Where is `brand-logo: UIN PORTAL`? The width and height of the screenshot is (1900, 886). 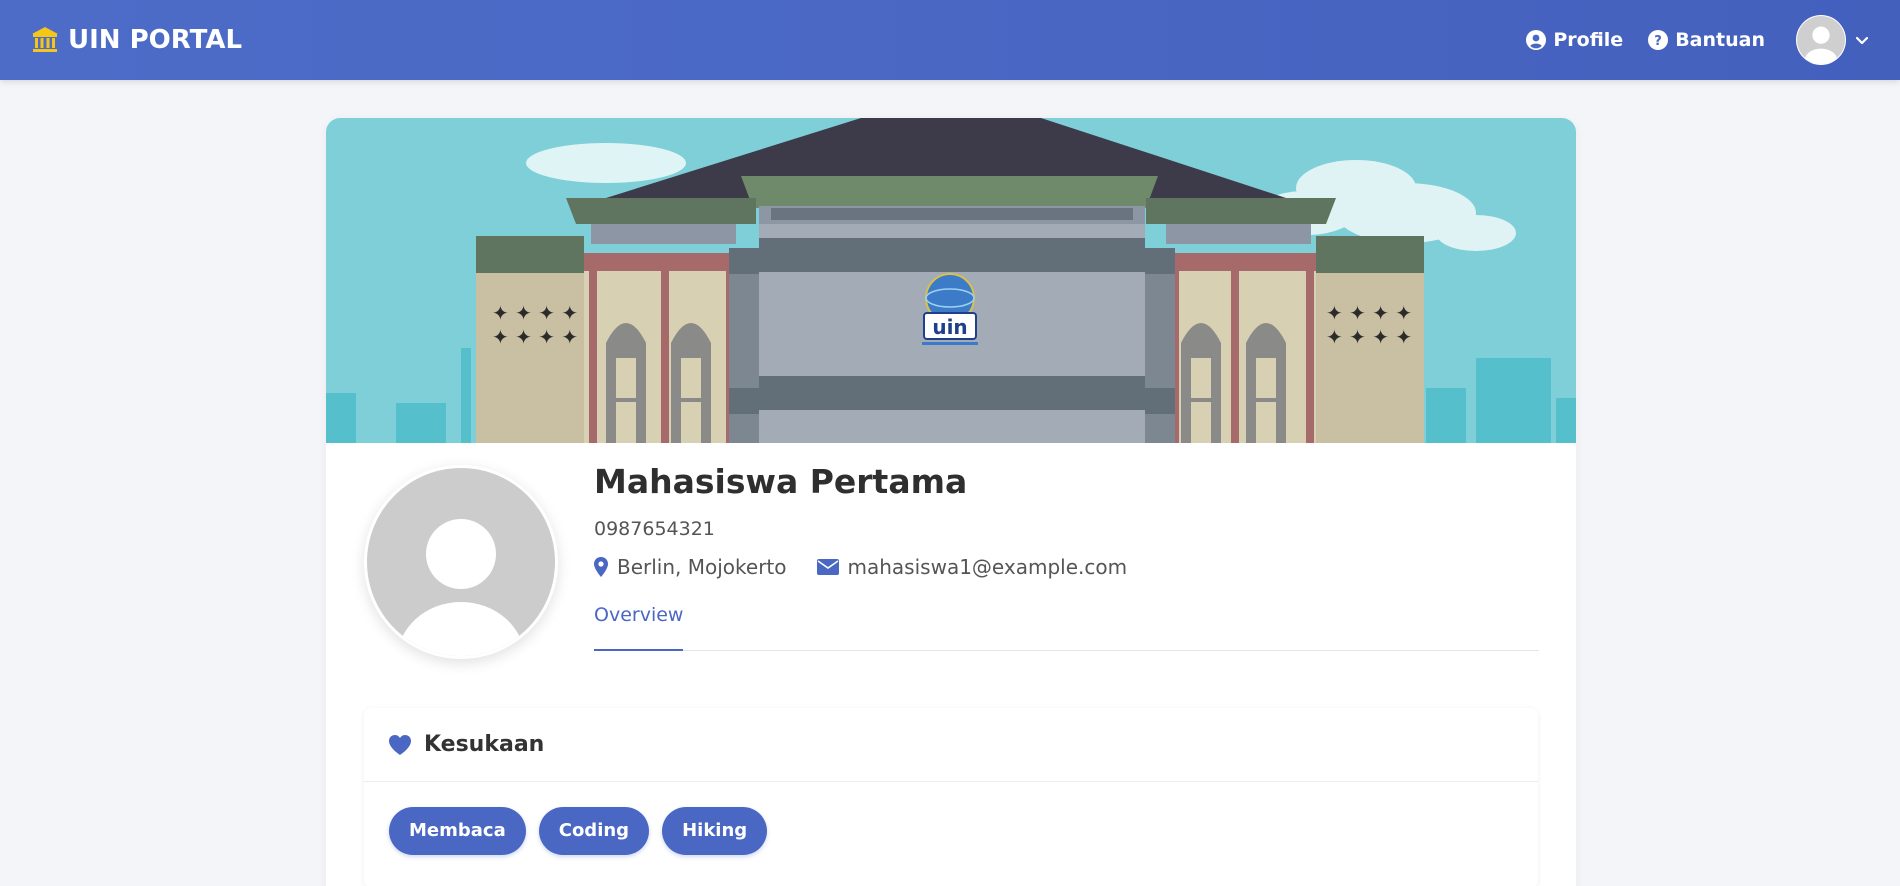 brand-logo: UIN PORTAL is located at coordinates (136, 40).